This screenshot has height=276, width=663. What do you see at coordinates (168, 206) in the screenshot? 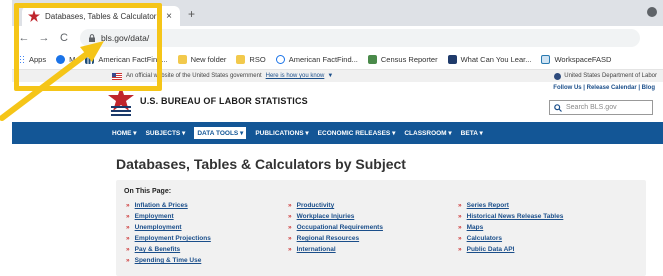
I see `link-inflation-prices: Inflation & Prices` at bounding box center [168, 206].